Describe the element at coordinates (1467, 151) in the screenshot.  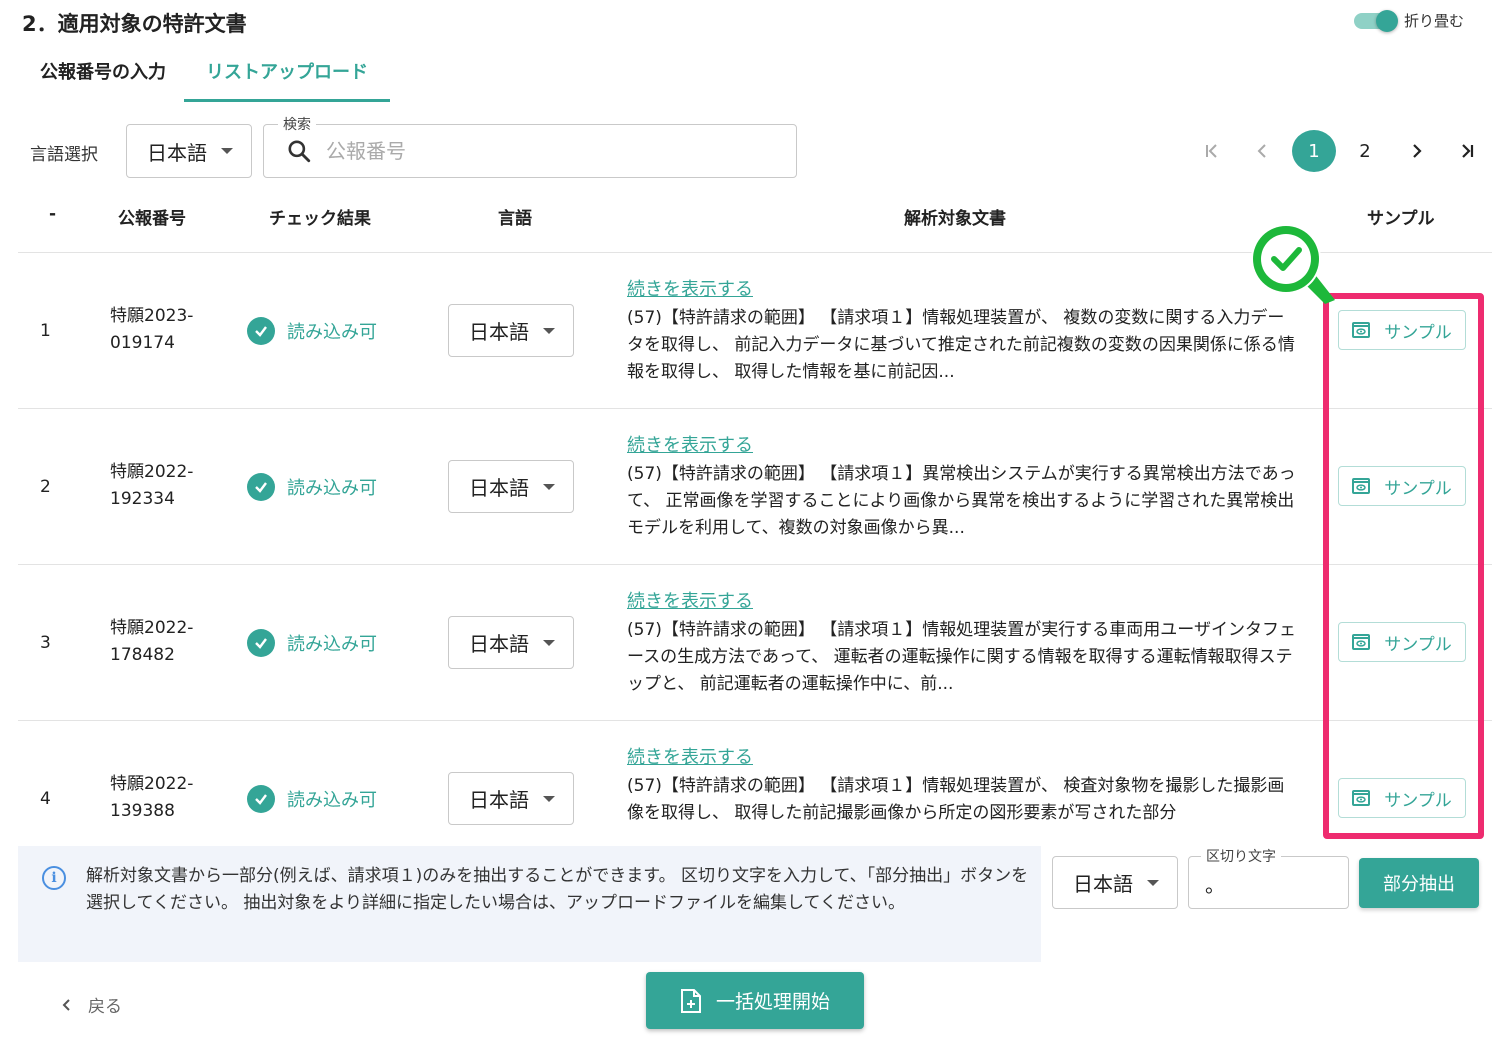
I see `last-page-icon` at that location.